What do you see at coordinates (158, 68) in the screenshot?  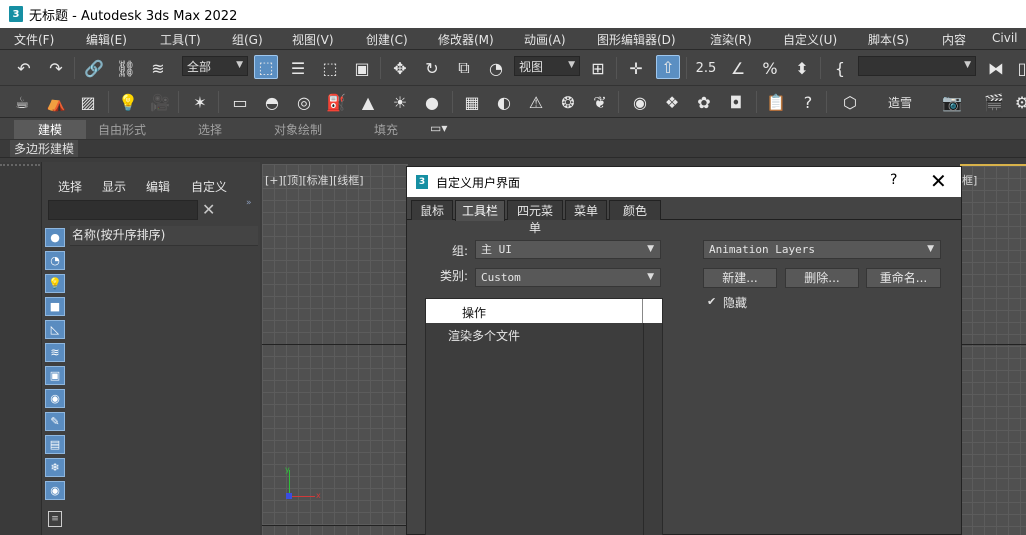 I see `bind-spacewarp-icon: ≋` at bounding box center [158, 68].